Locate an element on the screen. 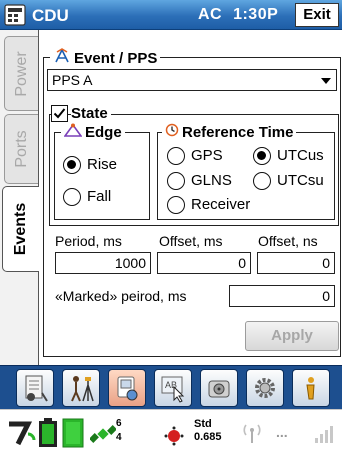 The image size is (342, 453). marked-period-label: «Marked» peirod, ms is located at coordinates (121, 296).